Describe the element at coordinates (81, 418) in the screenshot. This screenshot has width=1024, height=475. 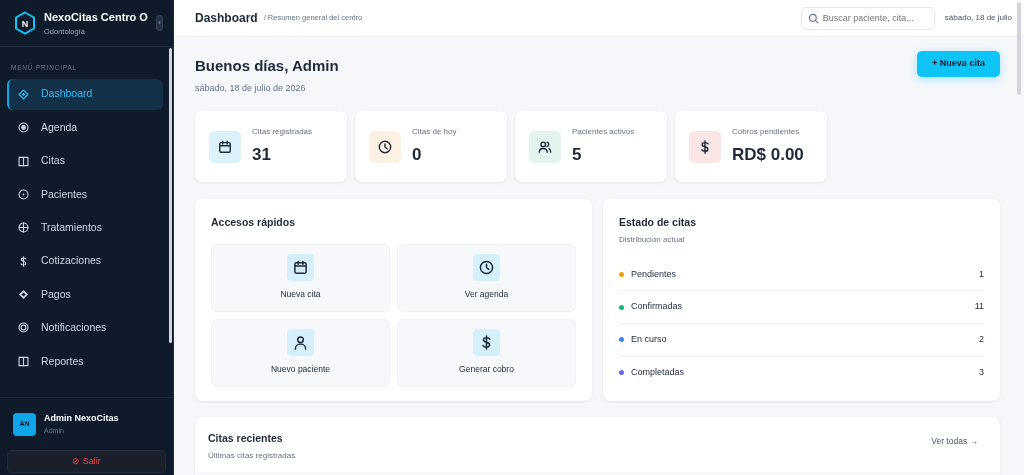
I see `user-name: Admin NexoCitas` at that location.